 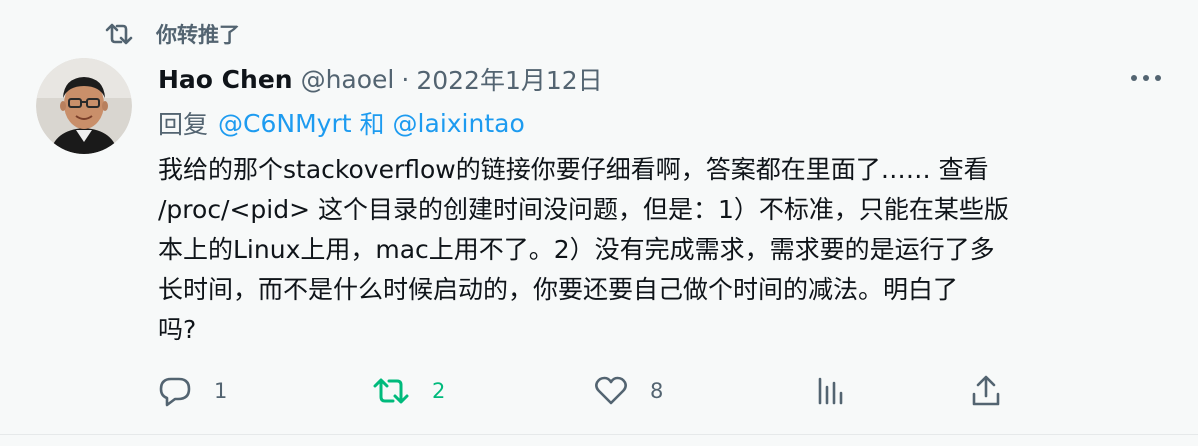 I want to click on author-name: Hao Chen, so click(x=225, y=79).